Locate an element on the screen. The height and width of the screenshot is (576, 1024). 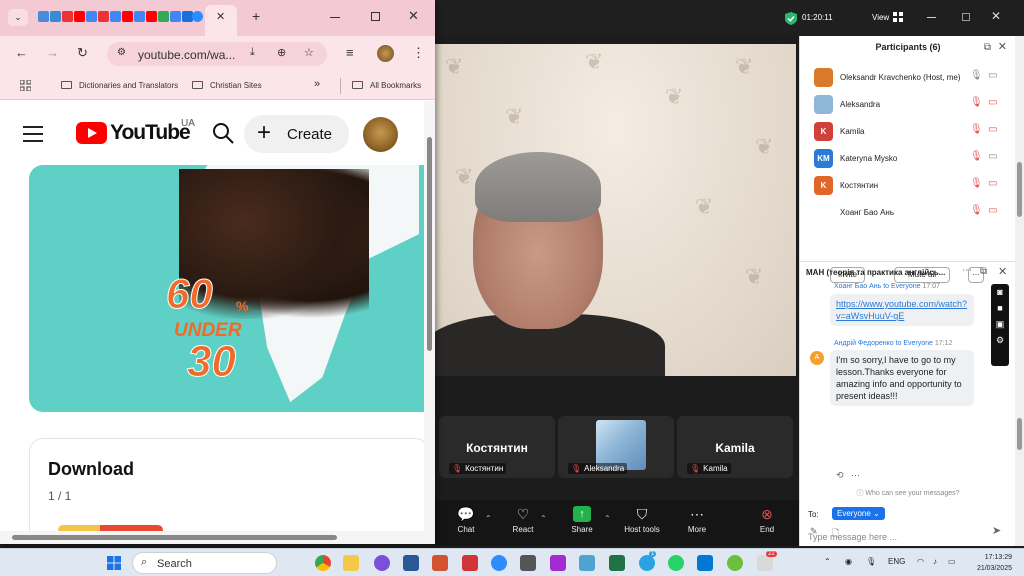
menu-icon: ⋮ is located at coordinates (418, 53).